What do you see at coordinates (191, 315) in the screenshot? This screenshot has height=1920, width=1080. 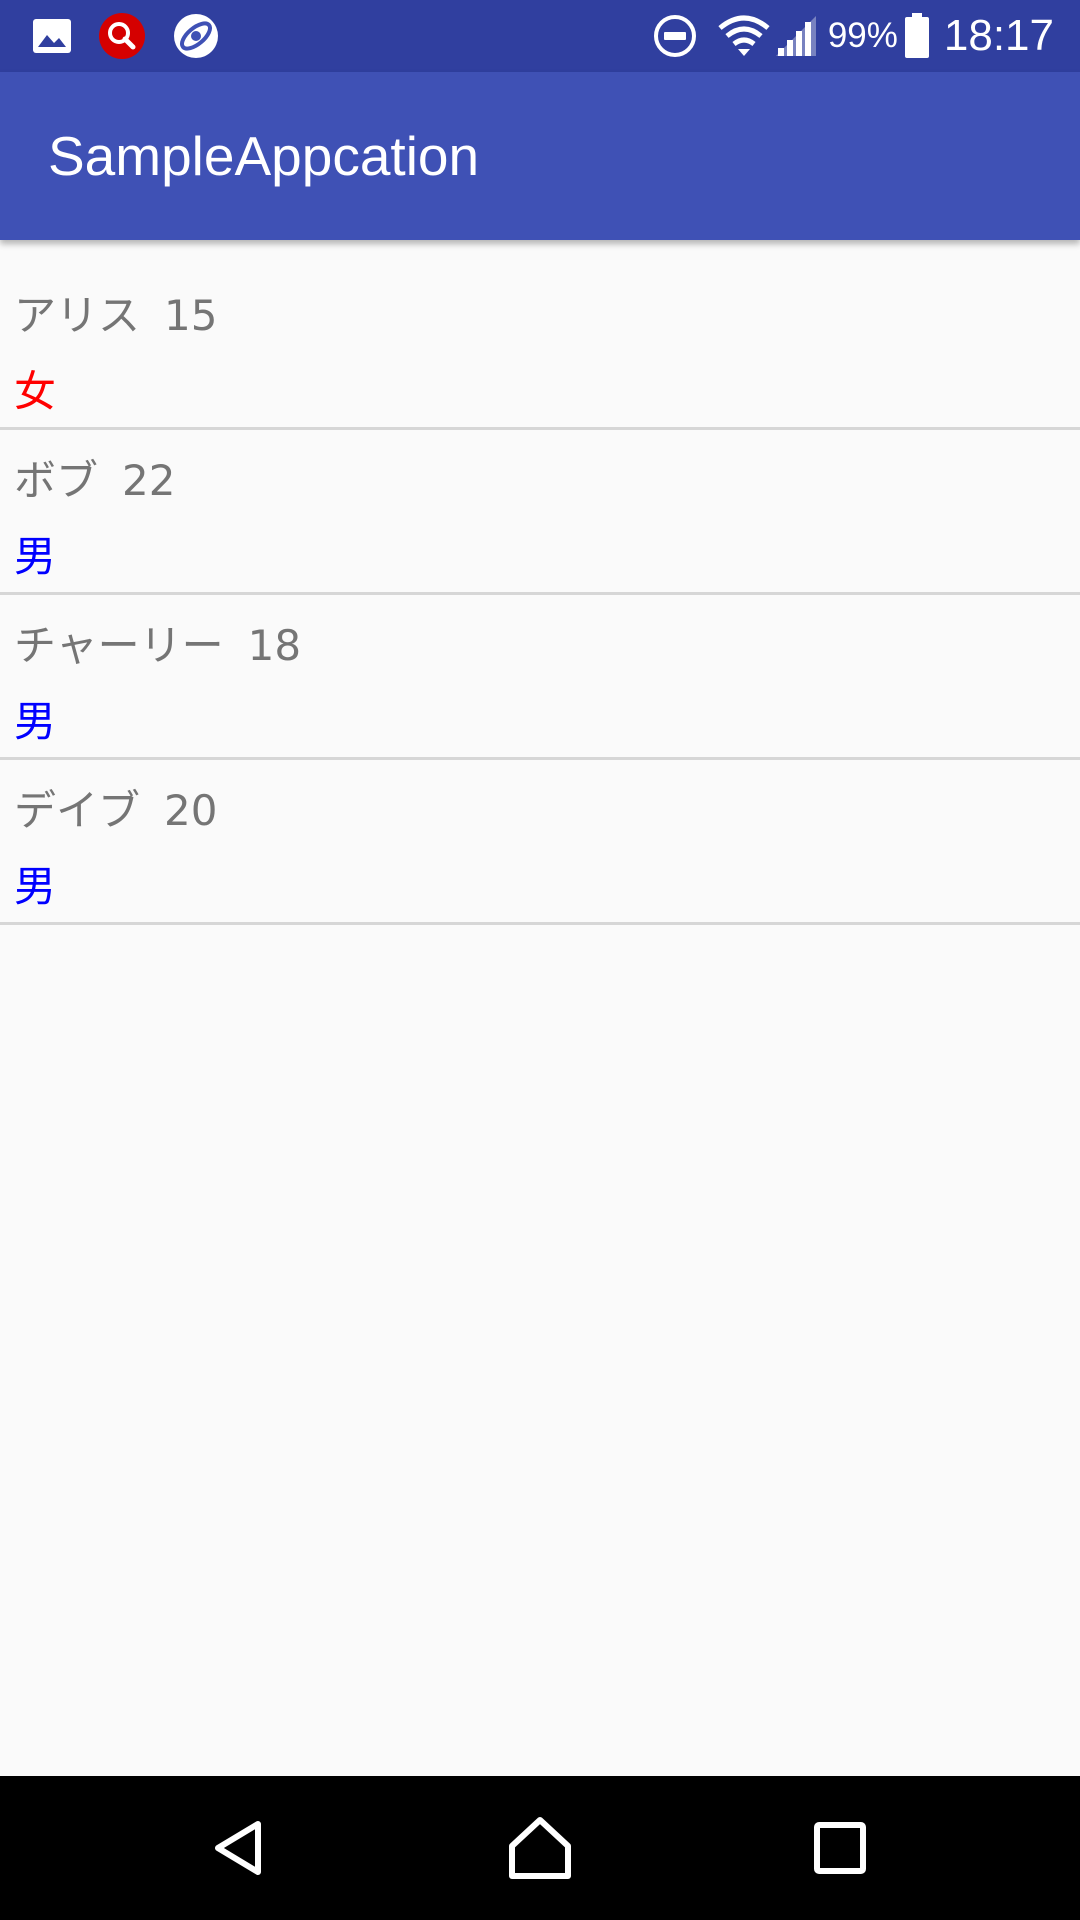 I see `item-age: 15` at bounding box center [191, 315].